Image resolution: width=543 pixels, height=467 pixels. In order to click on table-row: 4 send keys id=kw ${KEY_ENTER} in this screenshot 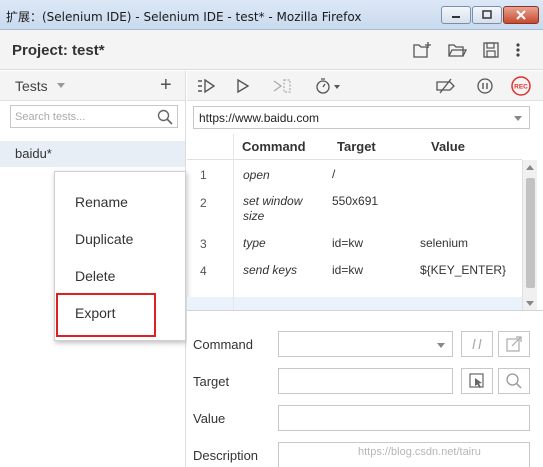, I will do `click(354, 276)`.